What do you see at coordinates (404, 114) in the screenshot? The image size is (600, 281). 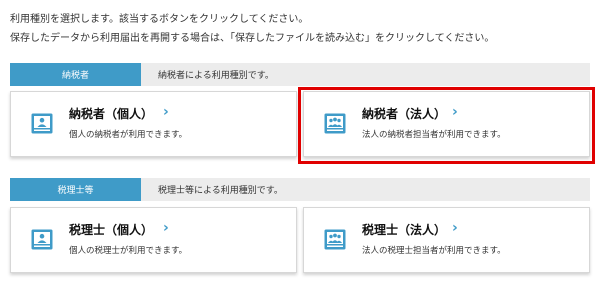 I see `card-title: 納税者（法人）` at bounding box center [404, 114].